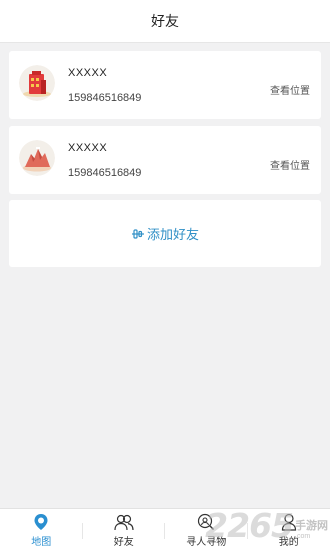  What do you see at coordinates (289, 521) in the screenshot?
I see `user-icon` at bounding box center [289, 521].